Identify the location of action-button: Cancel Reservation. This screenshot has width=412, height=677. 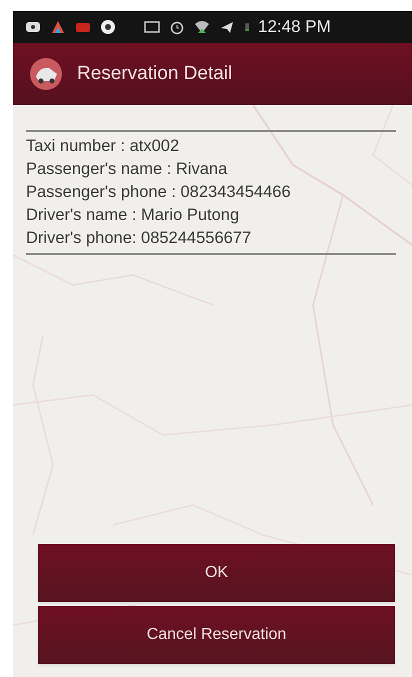
(216, 635).